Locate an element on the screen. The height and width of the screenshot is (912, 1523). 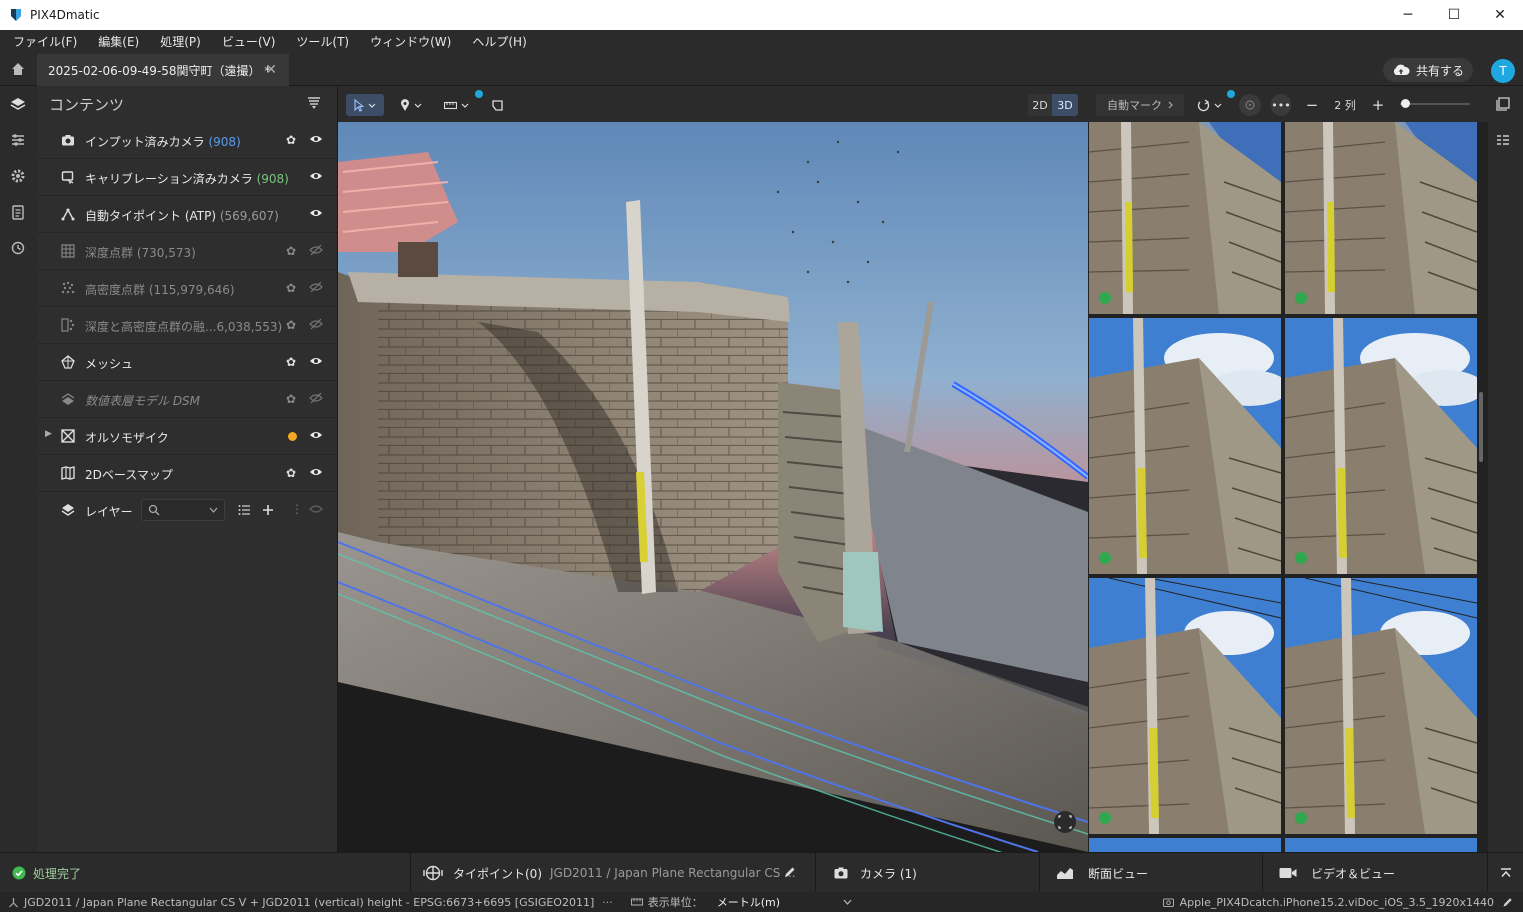
menu-help: ヘルプ(H) is located at coordinates (499, 41).